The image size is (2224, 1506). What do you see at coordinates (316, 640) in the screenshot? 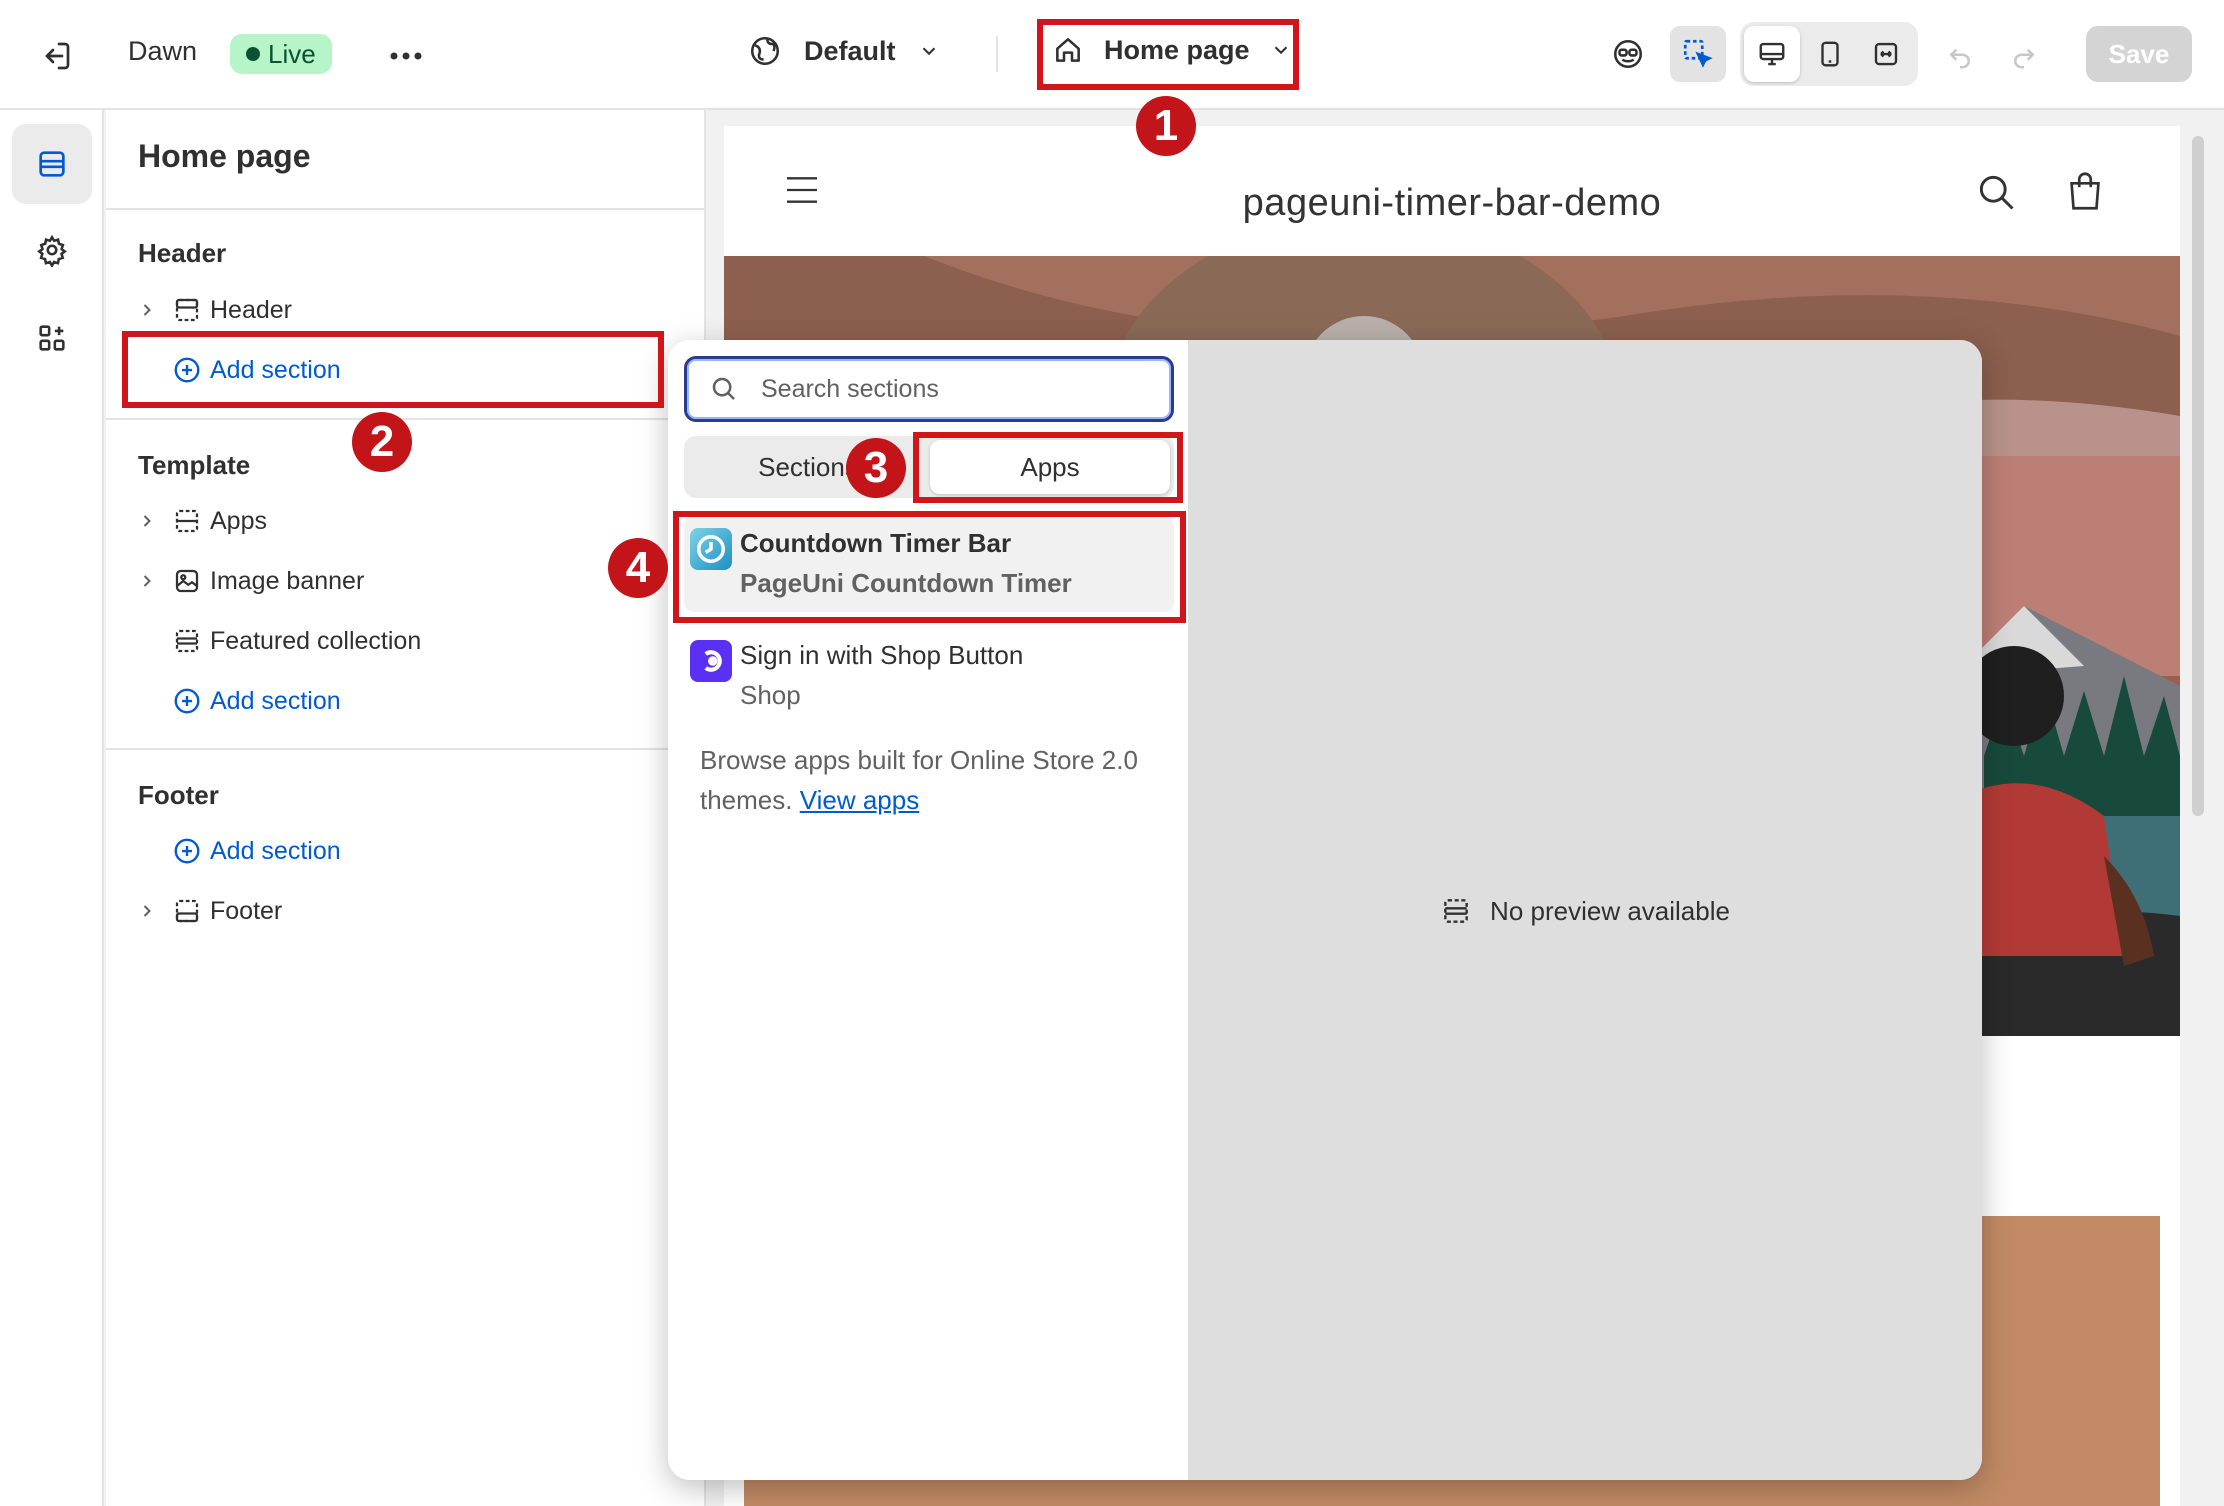
I see `section-item-label: Featured collection` at bounding box center [316, 640].